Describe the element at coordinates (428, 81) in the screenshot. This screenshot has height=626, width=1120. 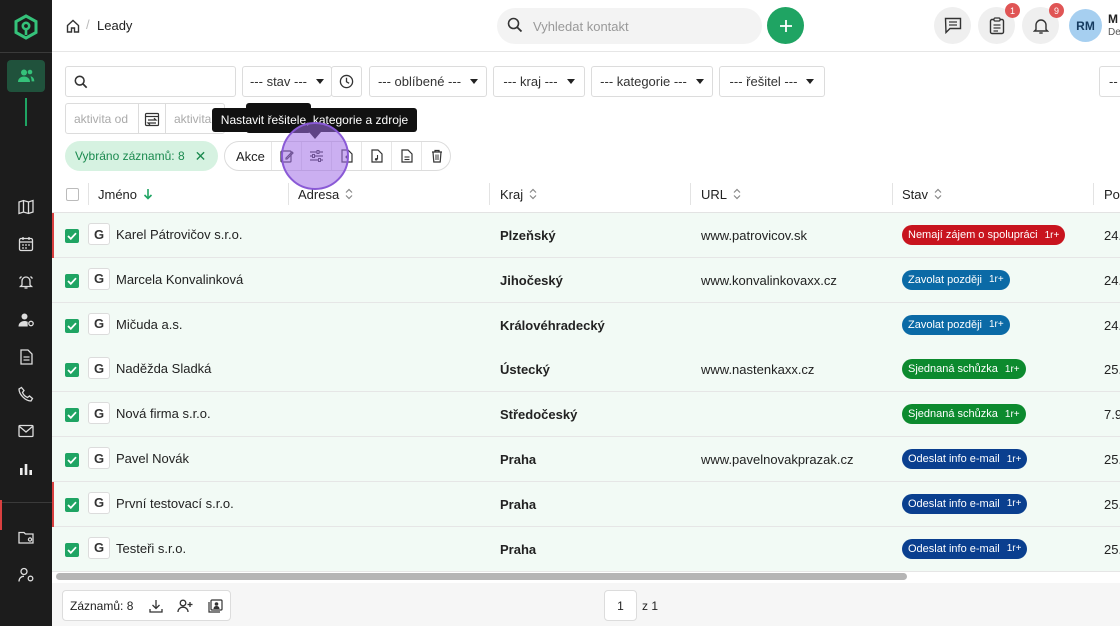
I see `filter-oblibene: --- oblíbené ---` at that location.